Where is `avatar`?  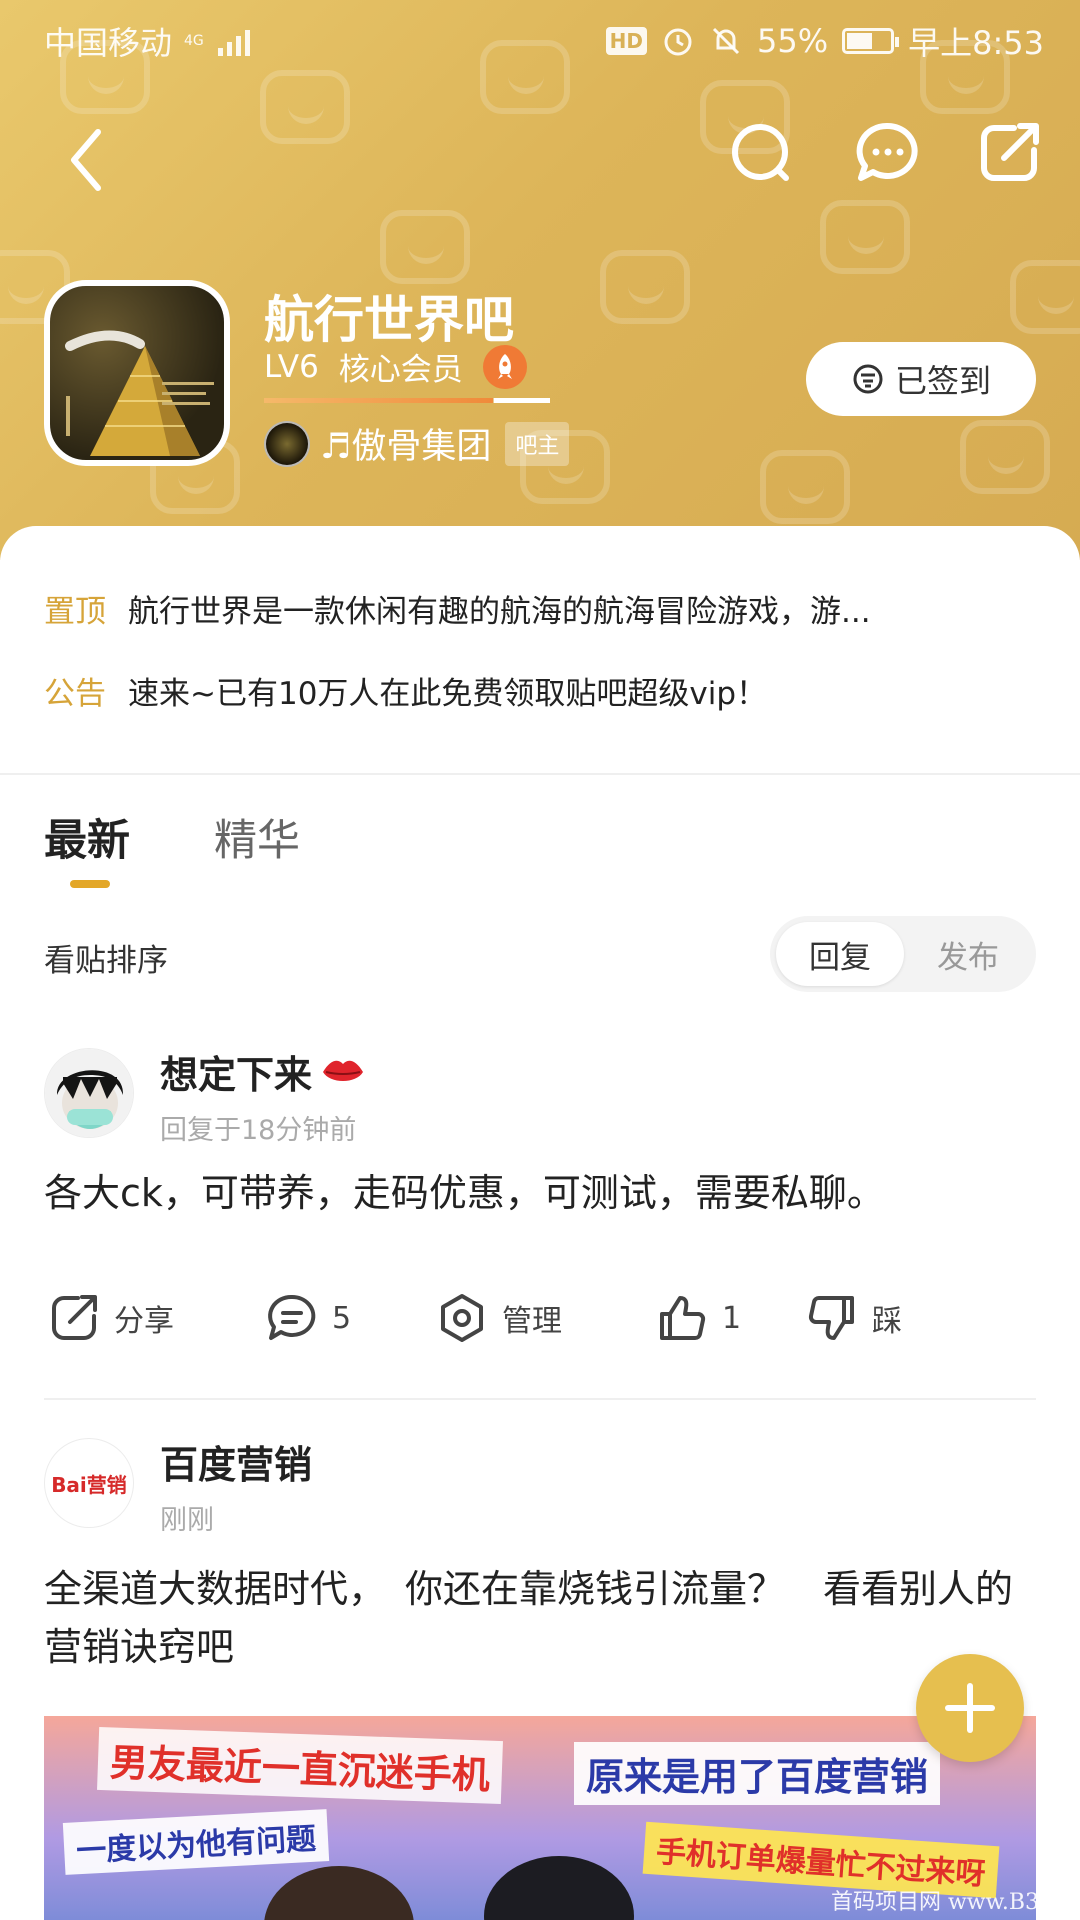
avatar is located at coordinates (89, 1093).